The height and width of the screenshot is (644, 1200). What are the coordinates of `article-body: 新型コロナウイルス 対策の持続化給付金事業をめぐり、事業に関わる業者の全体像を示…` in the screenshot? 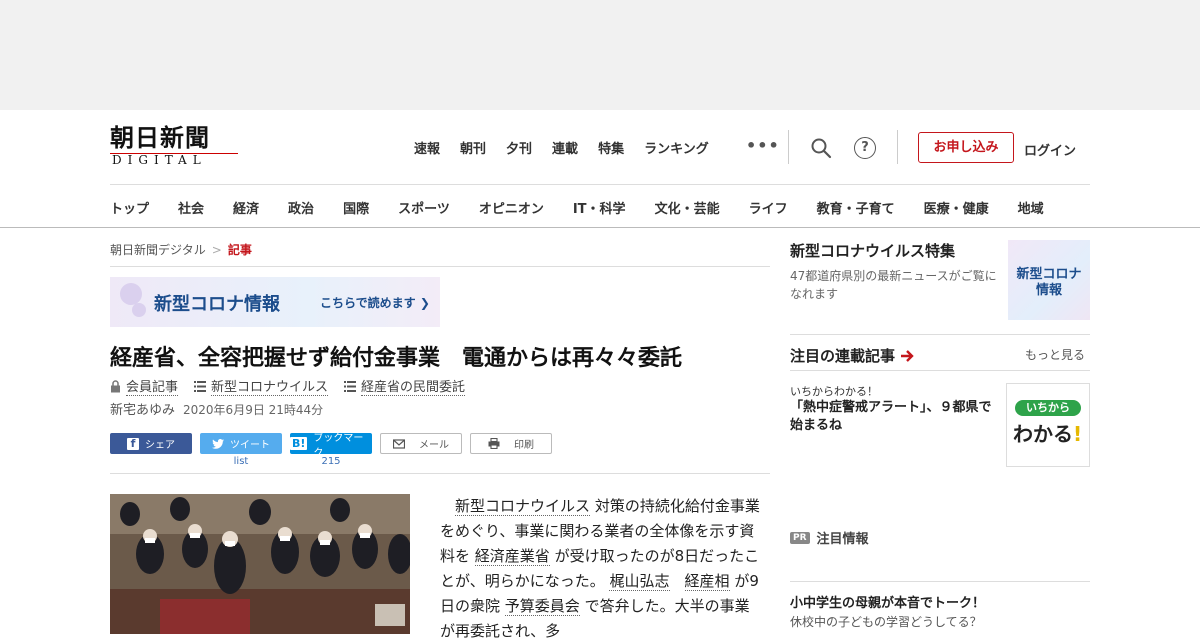 It's located at (600, 568).